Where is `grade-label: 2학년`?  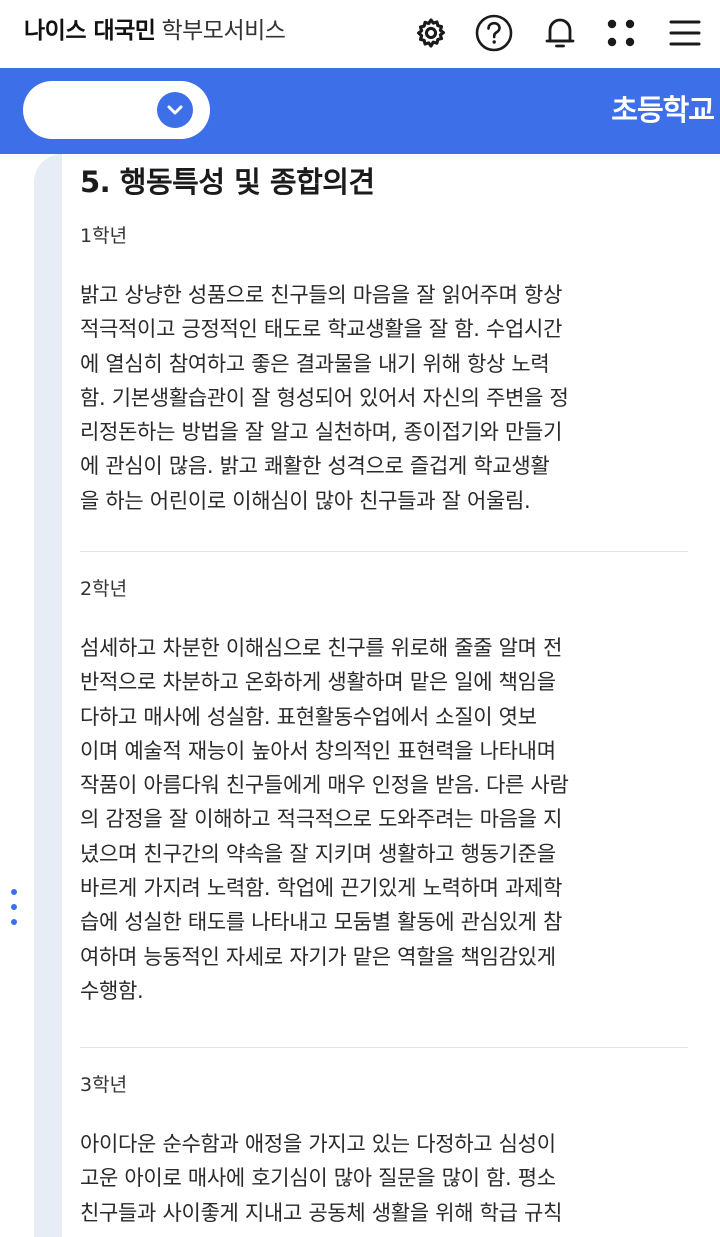 grade-label: 2학년 is located at coordinates (104, 589).